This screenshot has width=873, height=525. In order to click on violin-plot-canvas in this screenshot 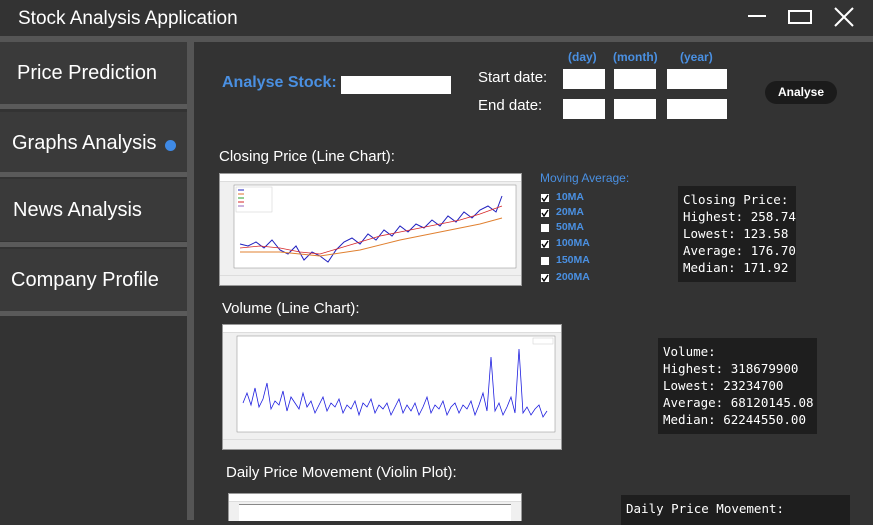, I will do `click(375, 512)`.